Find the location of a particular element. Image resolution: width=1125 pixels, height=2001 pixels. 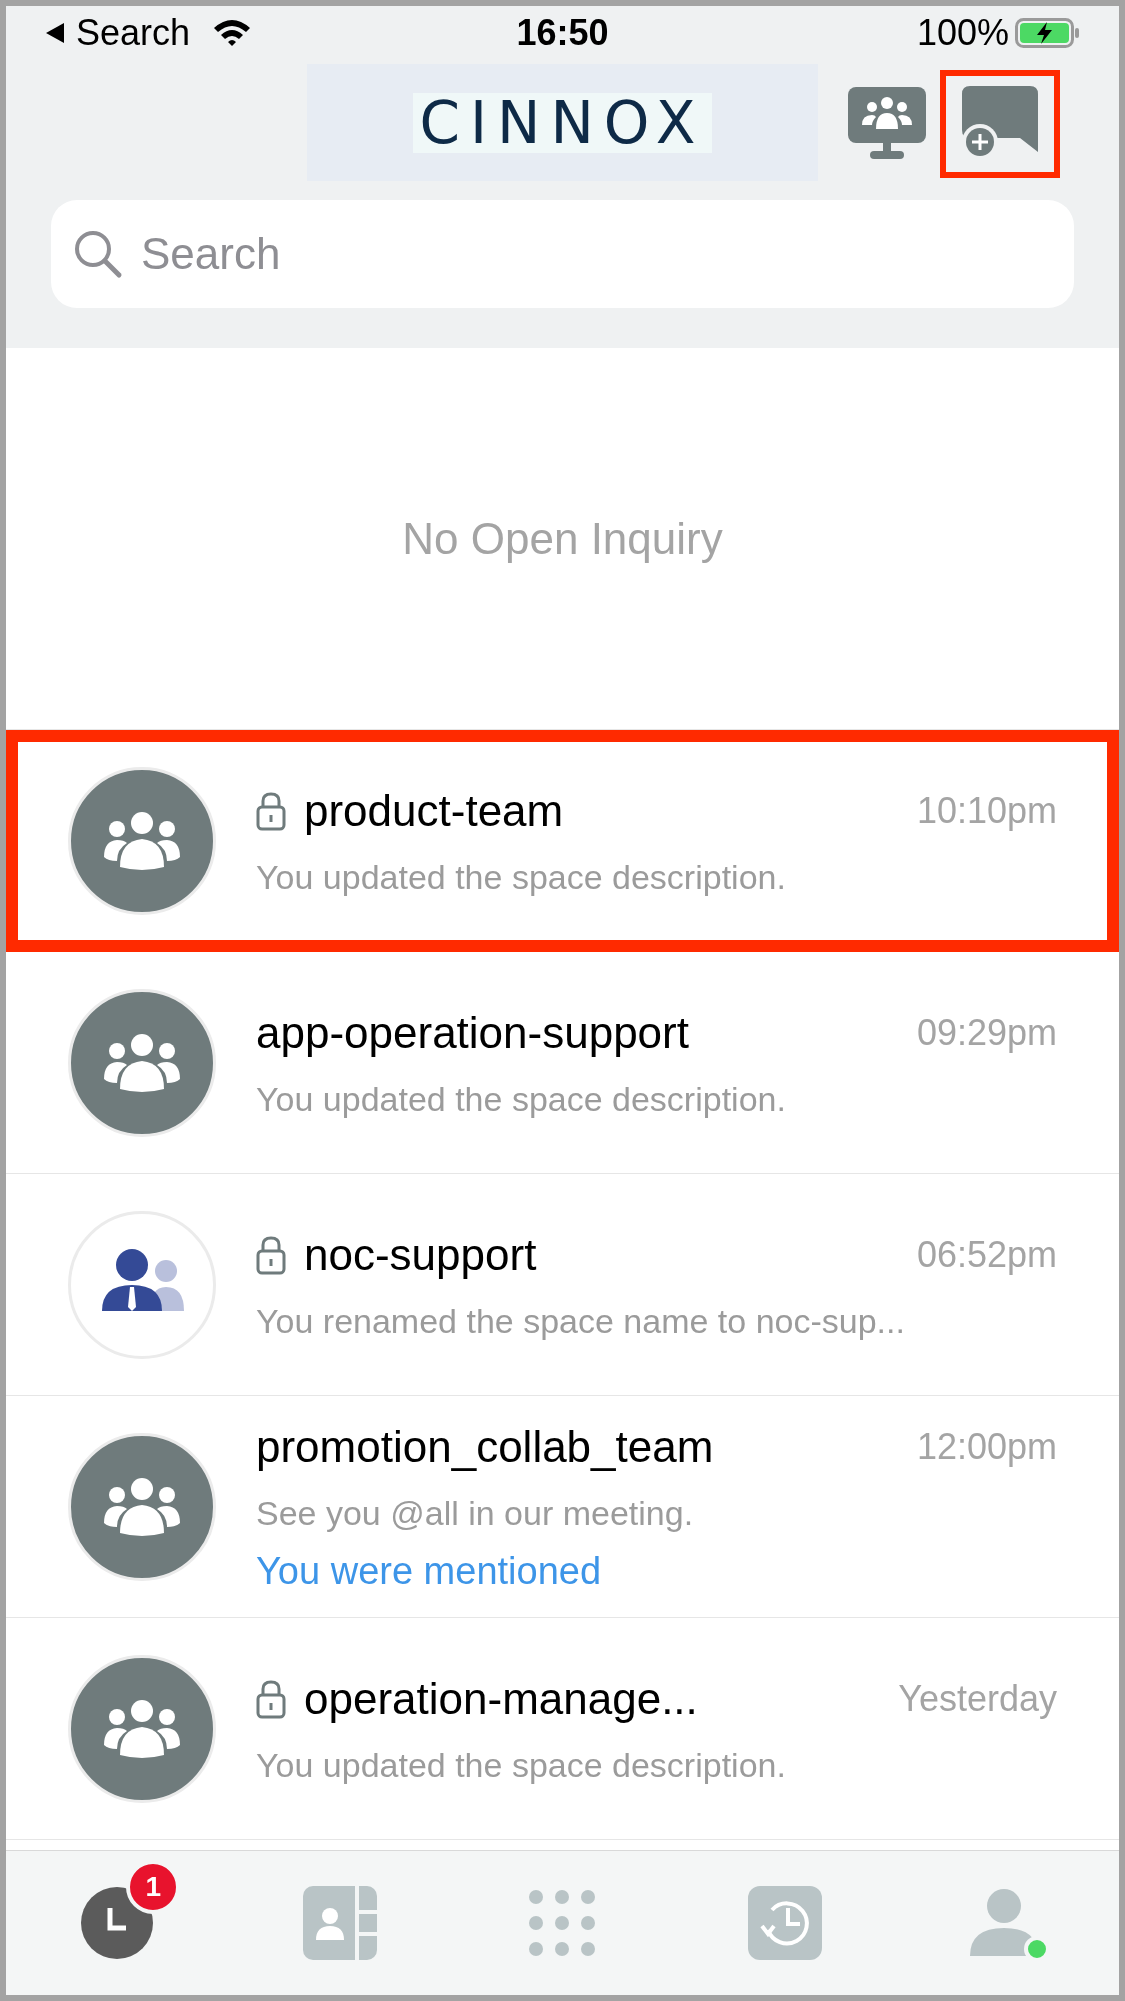

contact-book-icon is located at coordinates (339, 1923).